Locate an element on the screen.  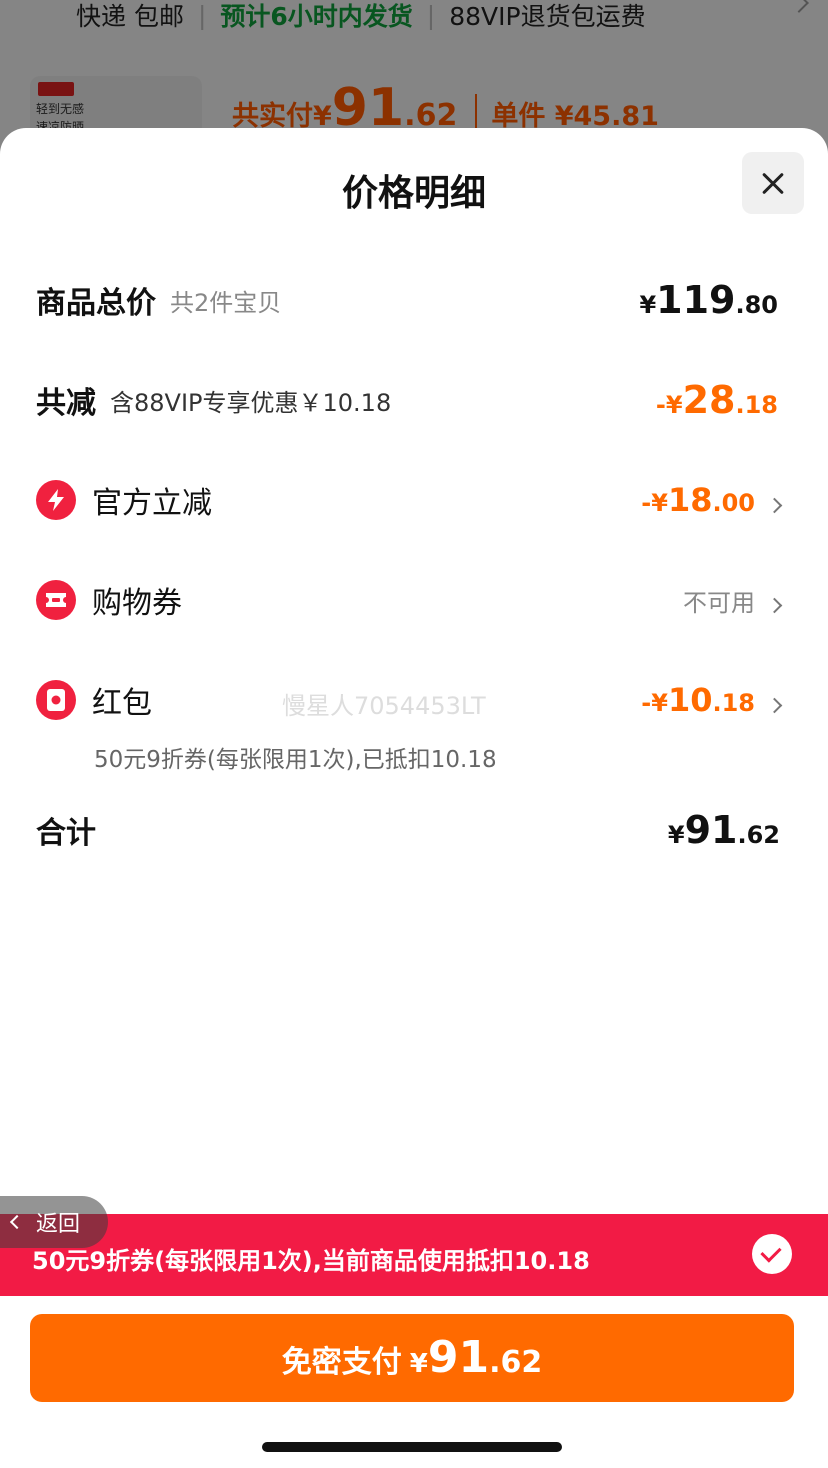
red-packet-amount: -¥ 10 .18 is located at coordinates (698, 700).